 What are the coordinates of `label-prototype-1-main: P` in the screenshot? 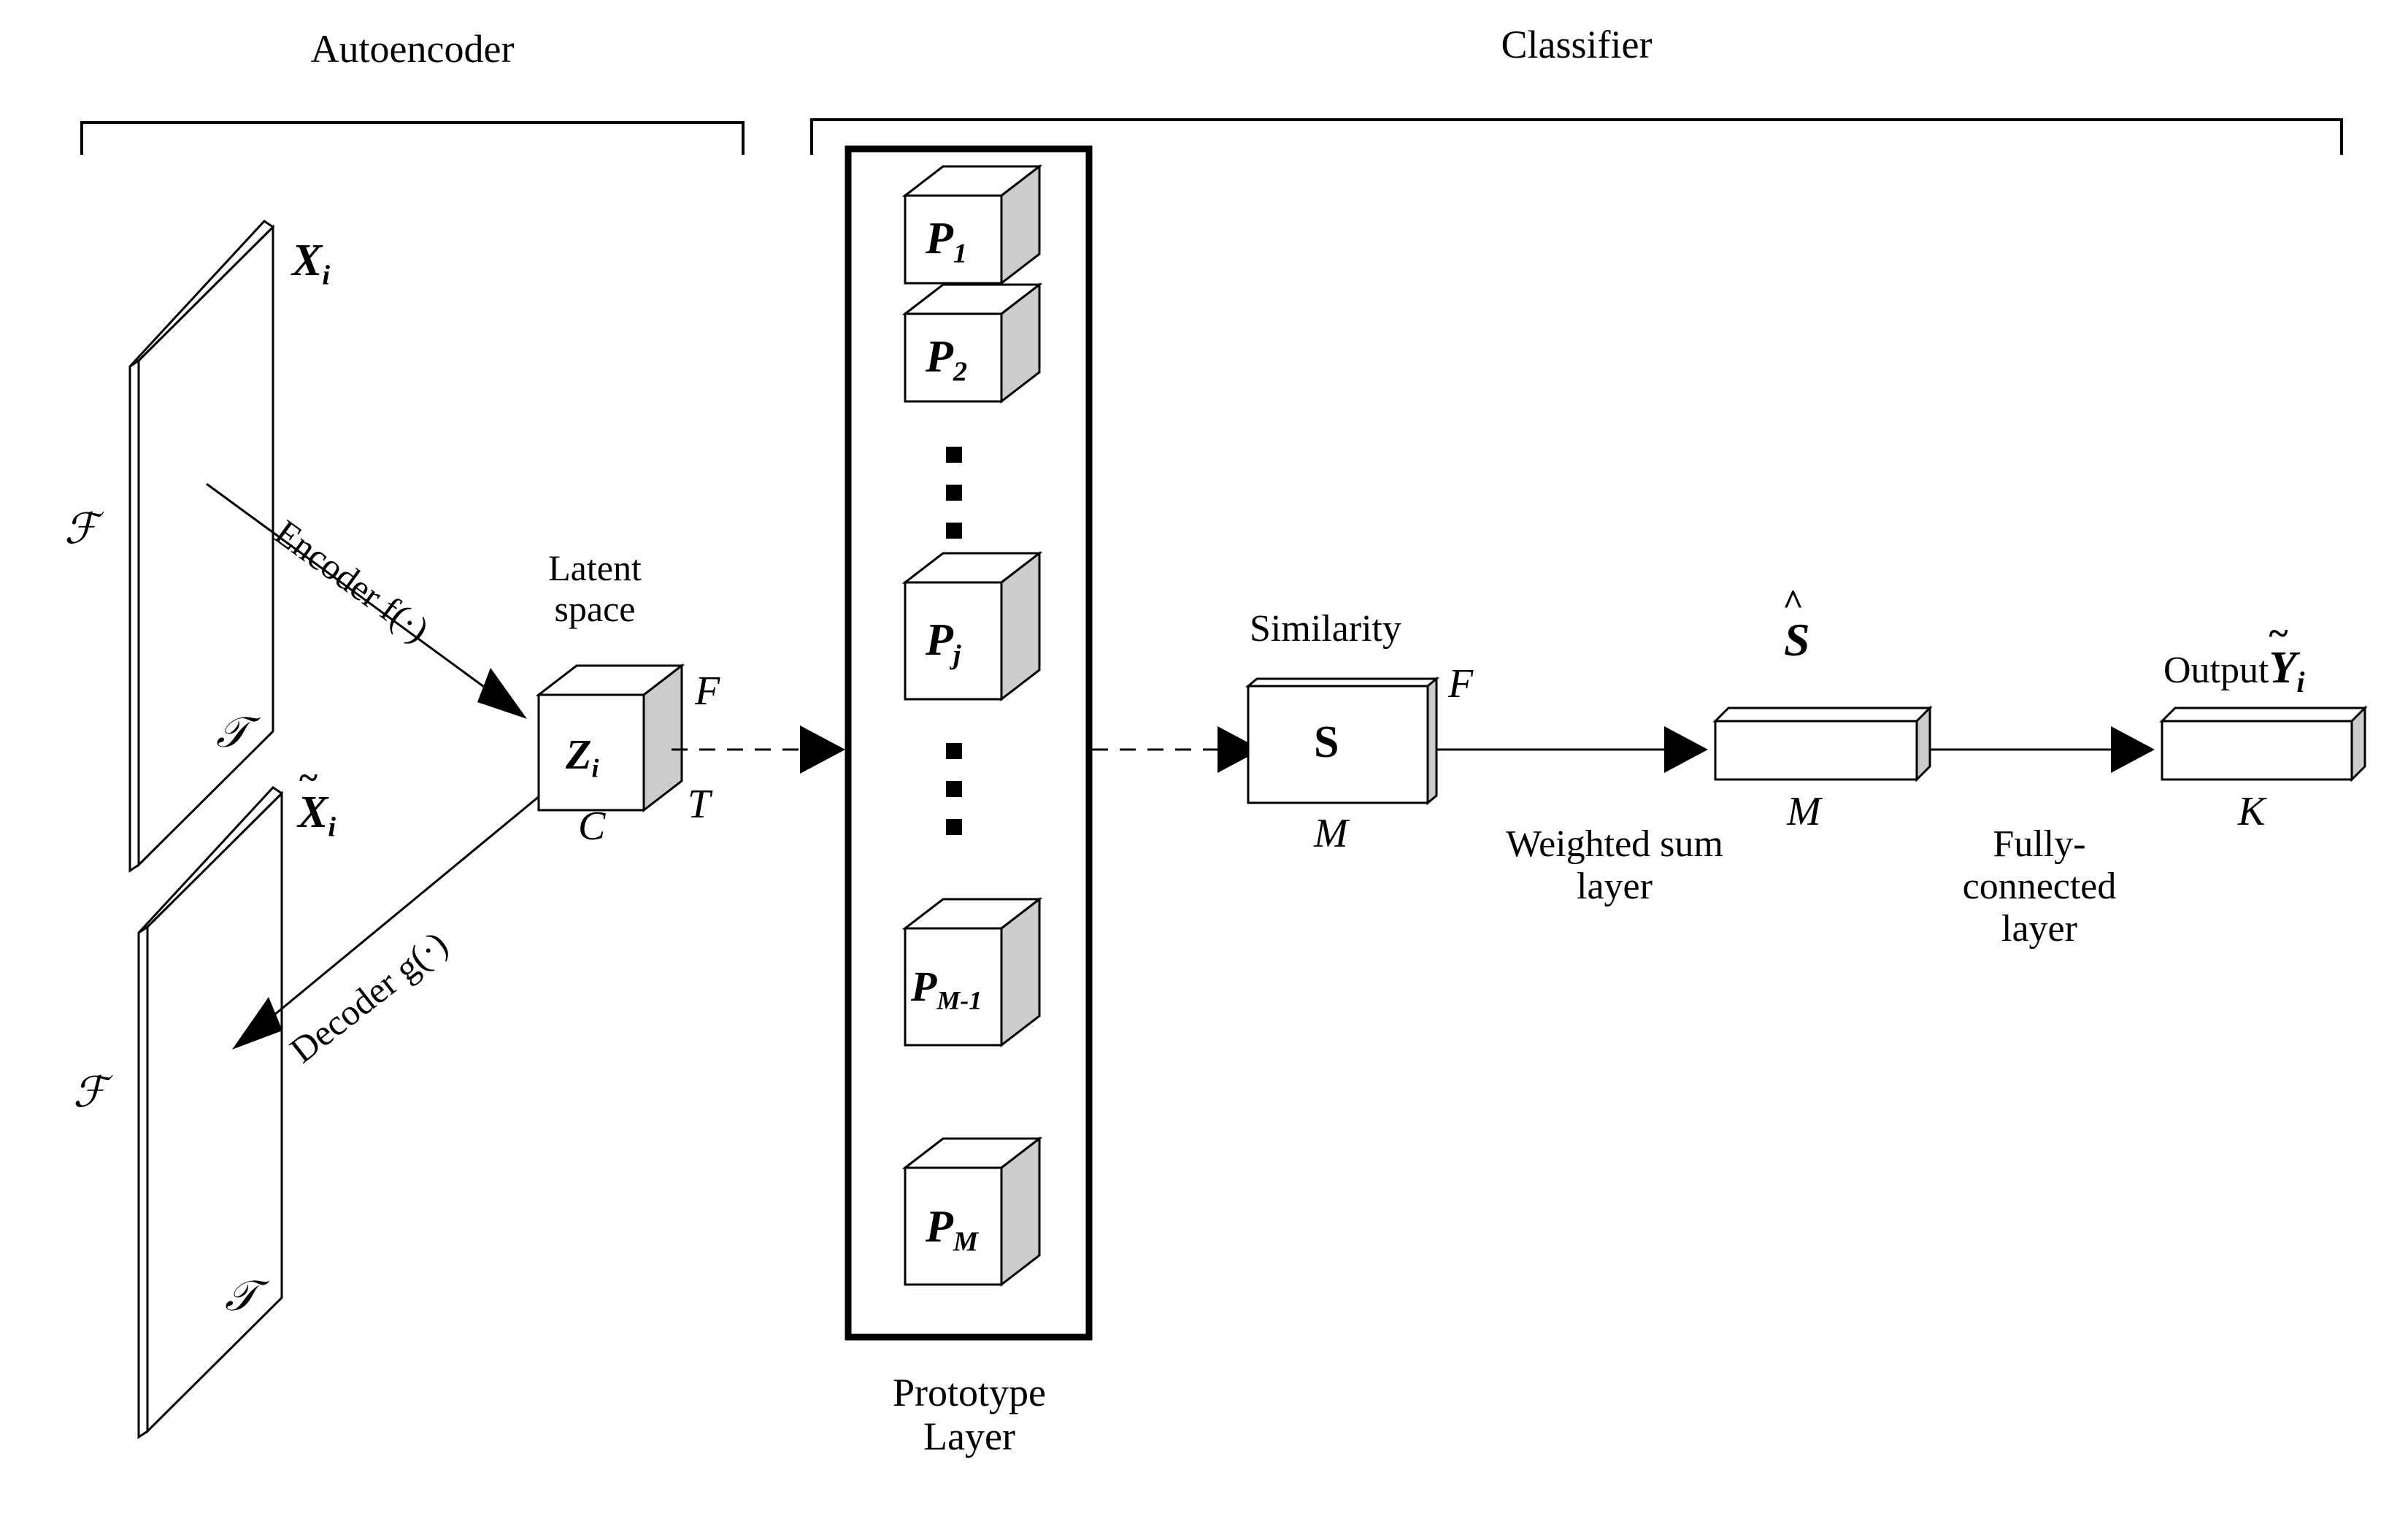 It's located at (939, 238).